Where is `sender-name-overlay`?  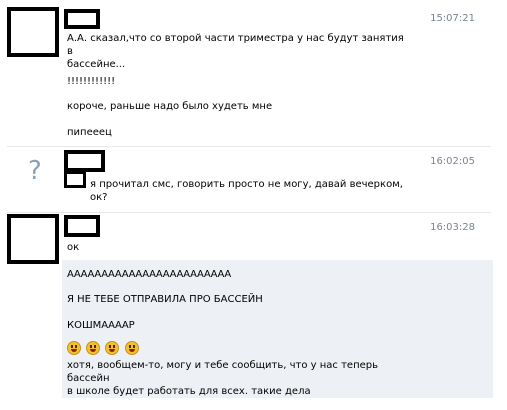
sender-name-overlay is located at coordinates (75, 179).